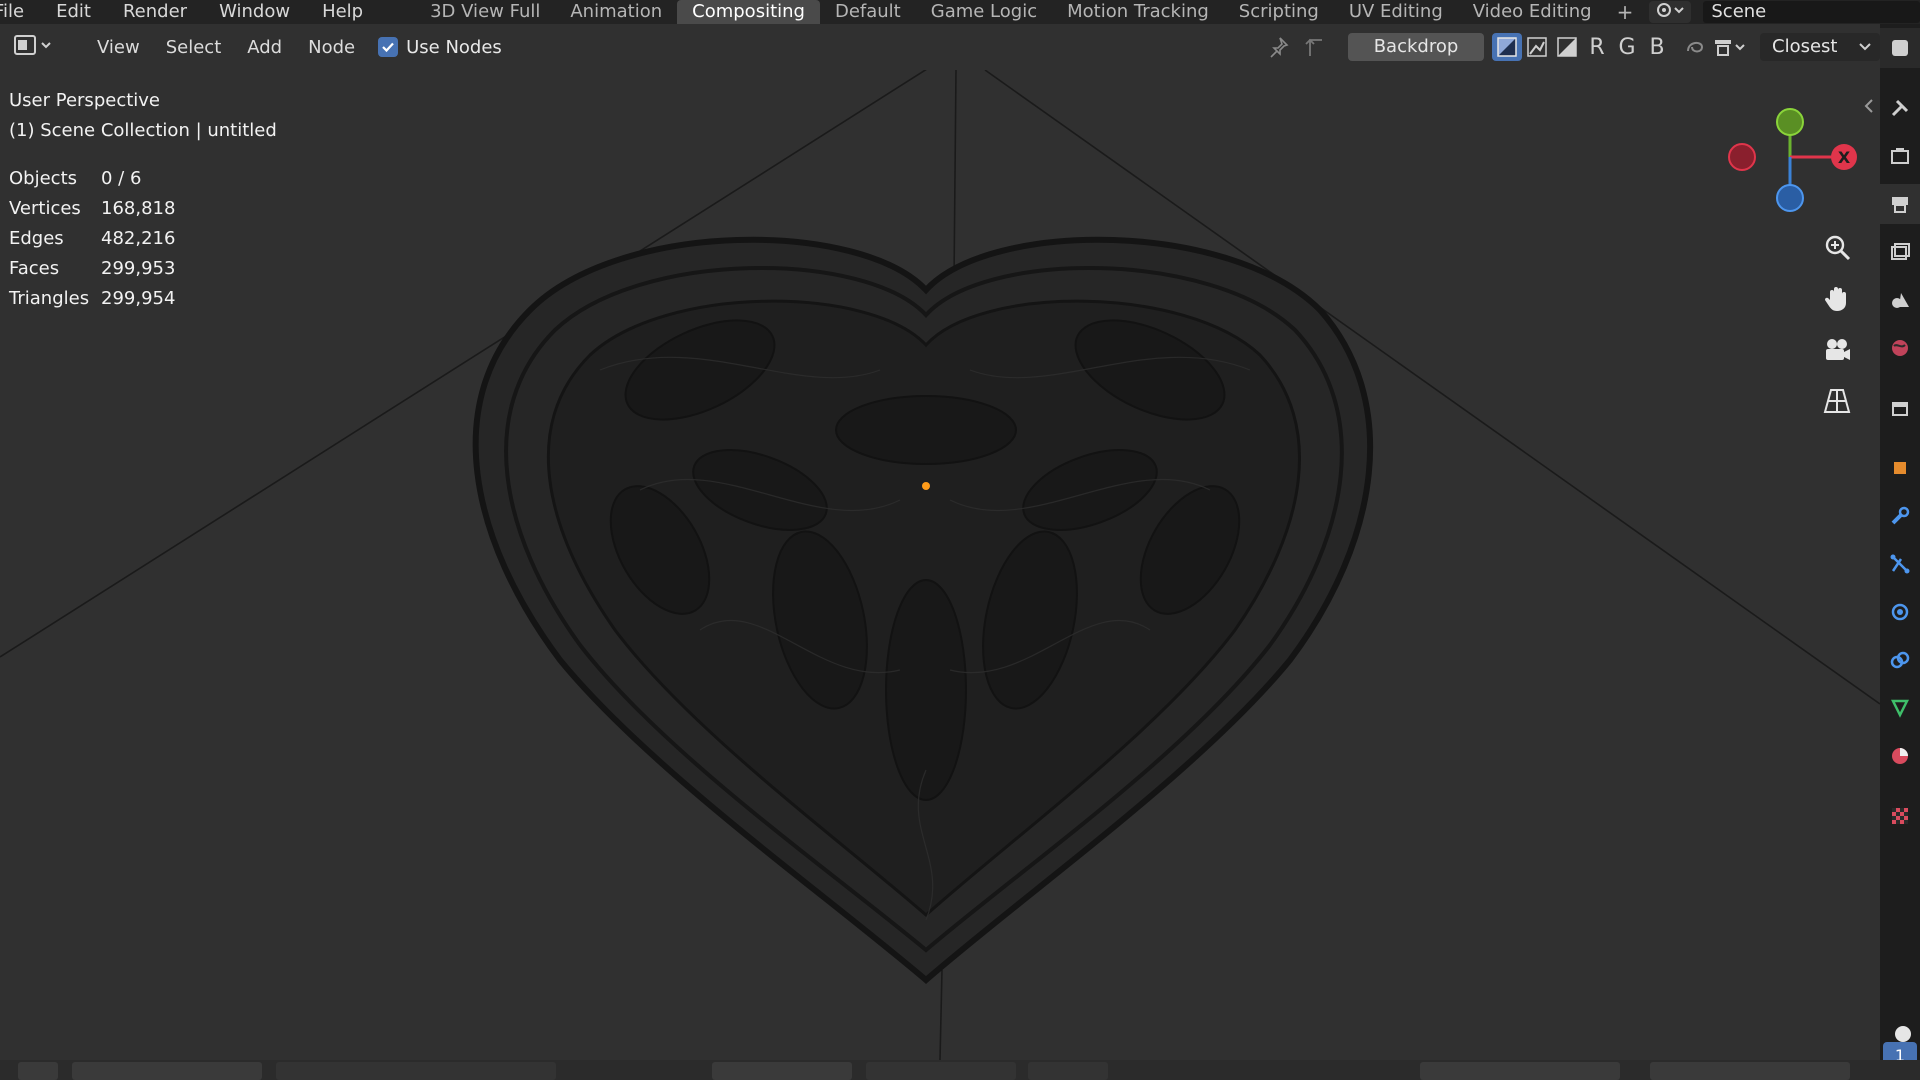 The width and height of the screenshot is (1920, 1080). Describe the element at coordinates (92, 208) in the screenshot. I see `stat-row-vertices: Vertices 168,818` at that location.